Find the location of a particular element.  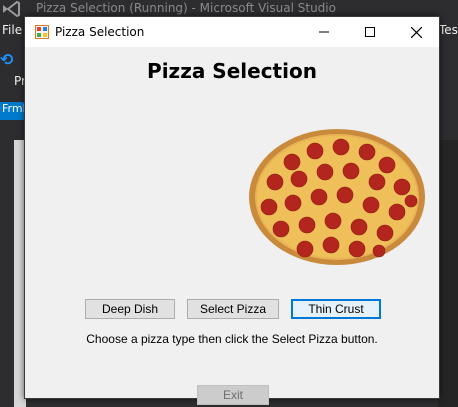

exit-button: Exit is located at coordinates (233, 395).